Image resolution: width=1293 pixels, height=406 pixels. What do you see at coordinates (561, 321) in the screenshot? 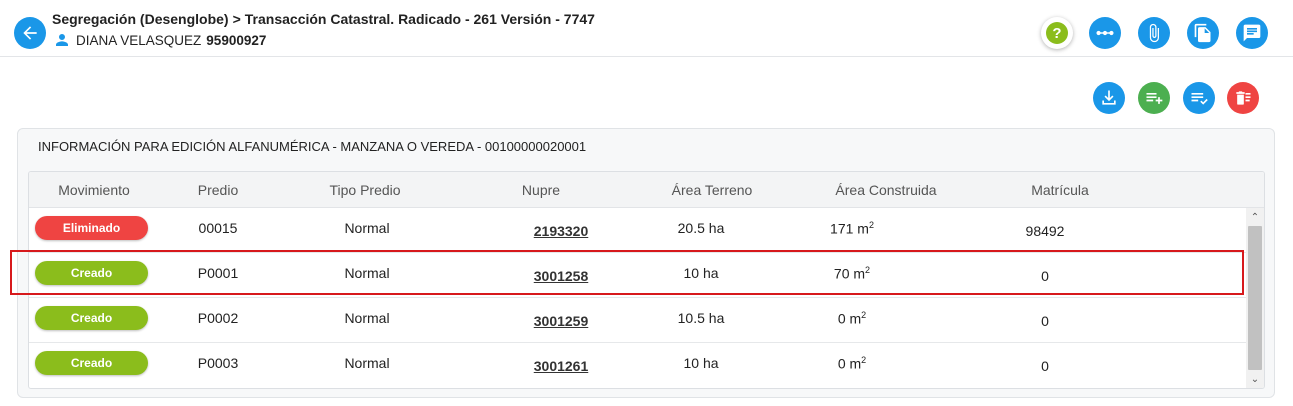
I see `nupre-link: 3001259` at bounding box center [561, 321].